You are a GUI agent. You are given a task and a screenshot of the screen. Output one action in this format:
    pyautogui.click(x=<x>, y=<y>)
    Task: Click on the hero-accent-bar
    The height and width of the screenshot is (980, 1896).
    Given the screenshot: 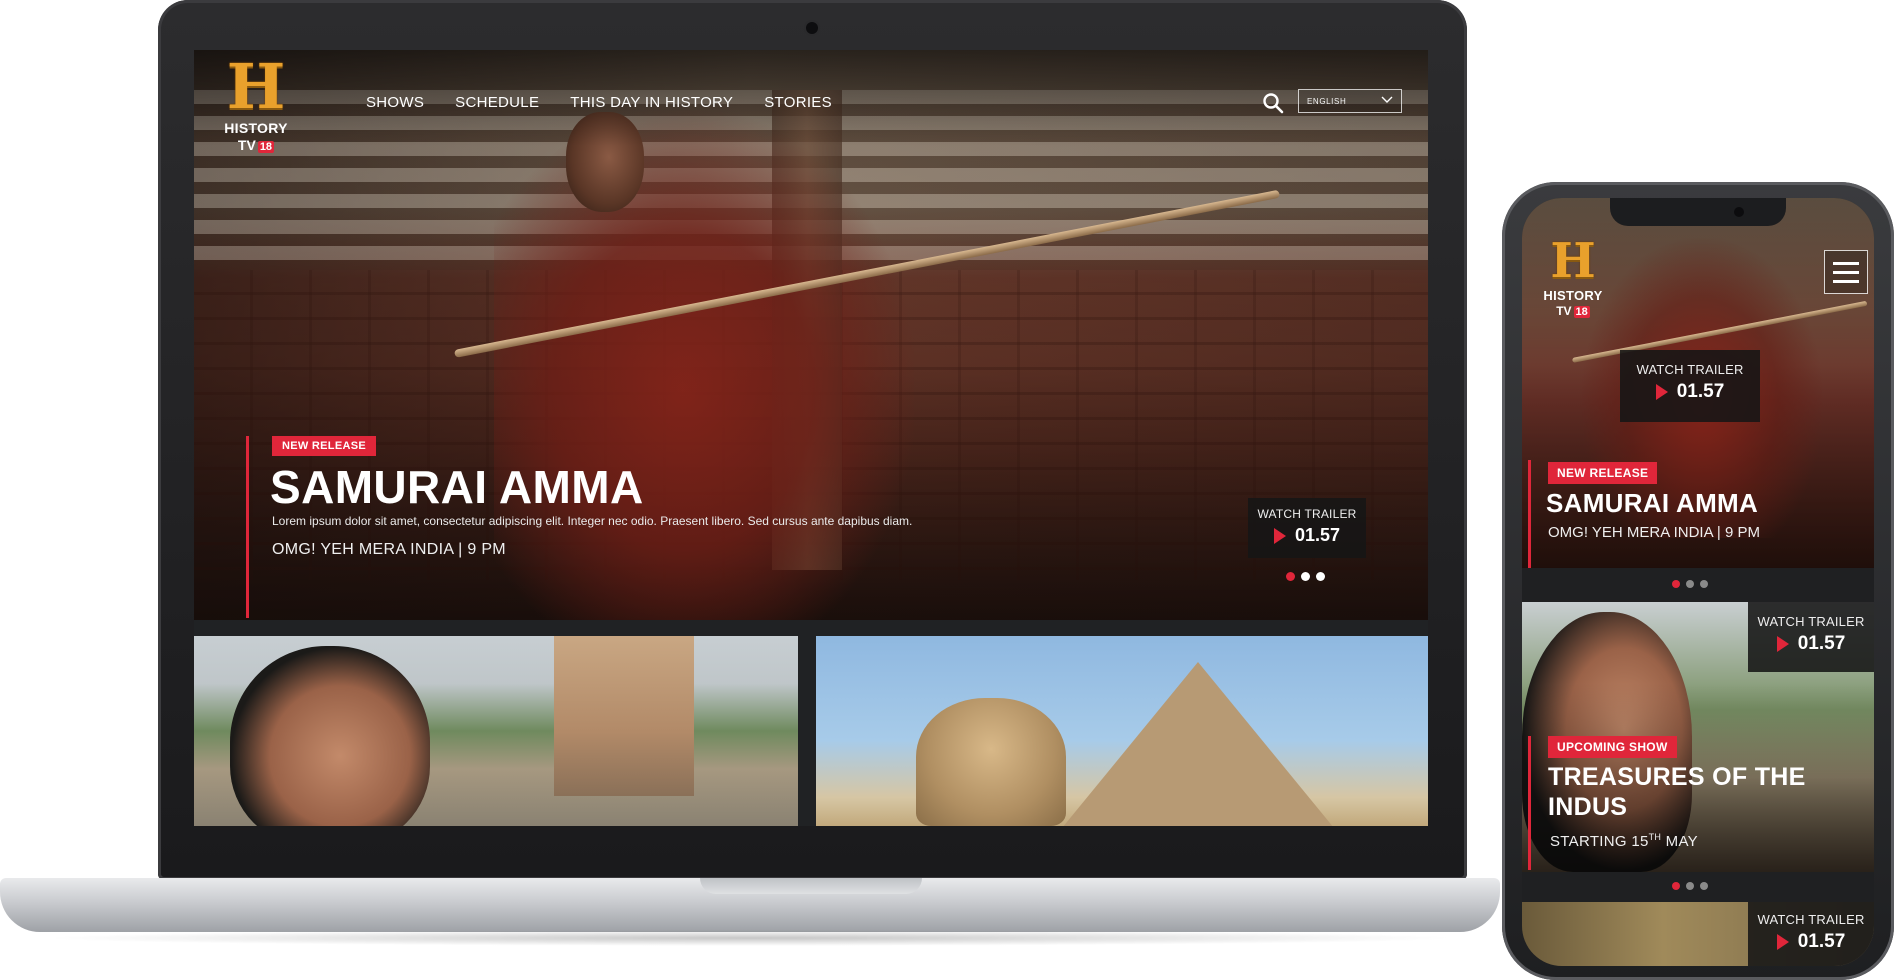 What is the action you would take?
    pyautogui.click(x=247, y=527)
    